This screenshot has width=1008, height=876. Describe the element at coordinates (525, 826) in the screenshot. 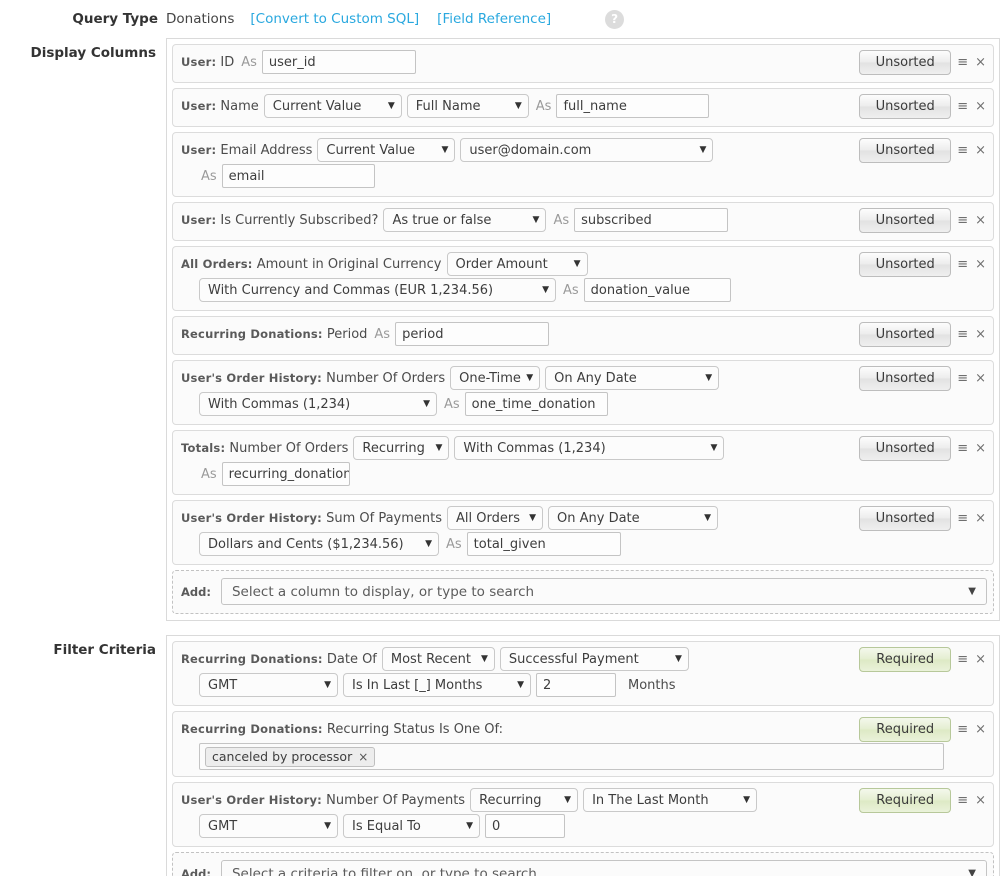

I see `text-input: 0` at that location.